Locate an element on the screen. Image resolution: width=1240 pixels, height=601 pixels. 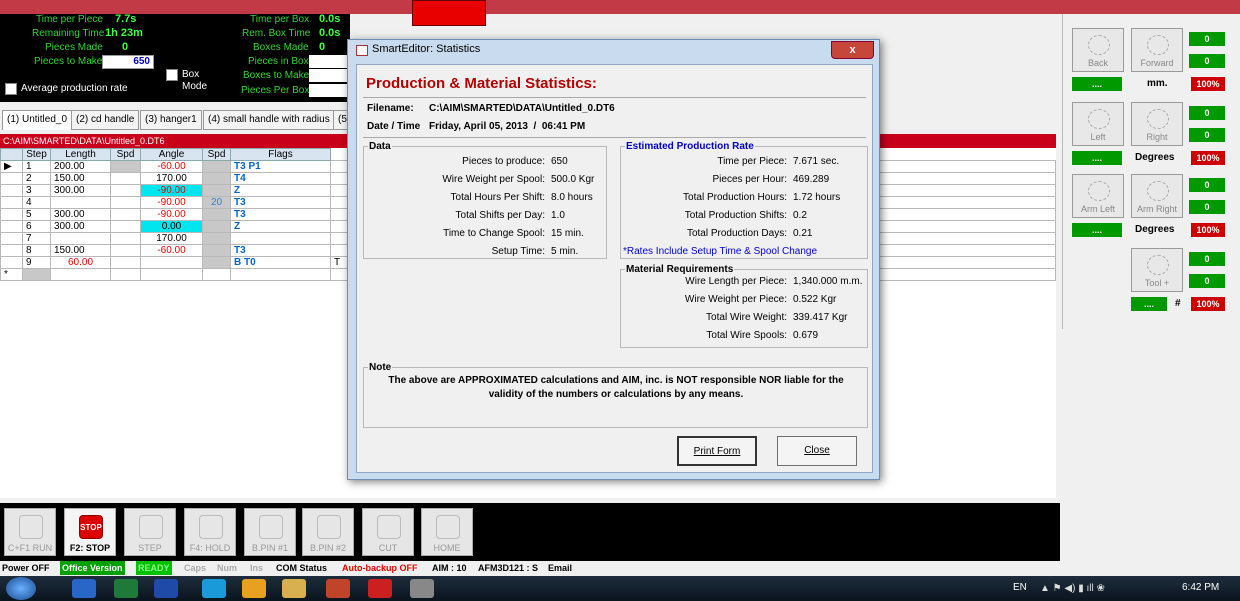
angle-cell: -60.00 is located at coordinates (171, 250).